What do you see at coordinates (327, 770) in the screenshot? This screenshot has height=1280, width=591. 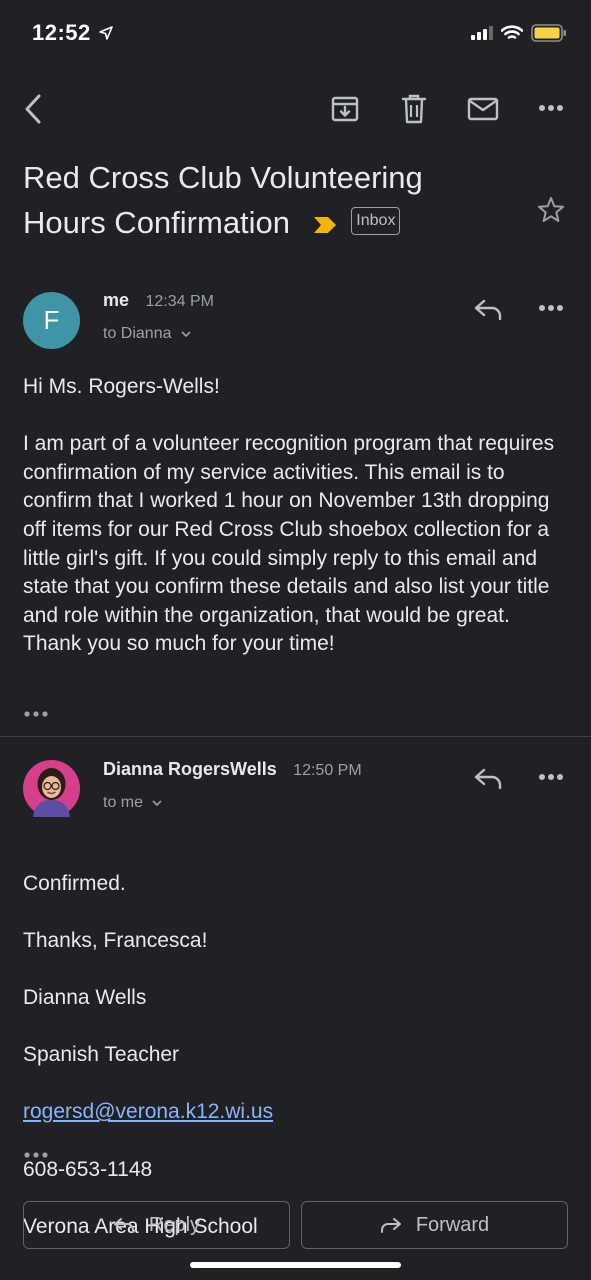 I see `message-time: 12:50 PM` at bounding box center [327, 770].